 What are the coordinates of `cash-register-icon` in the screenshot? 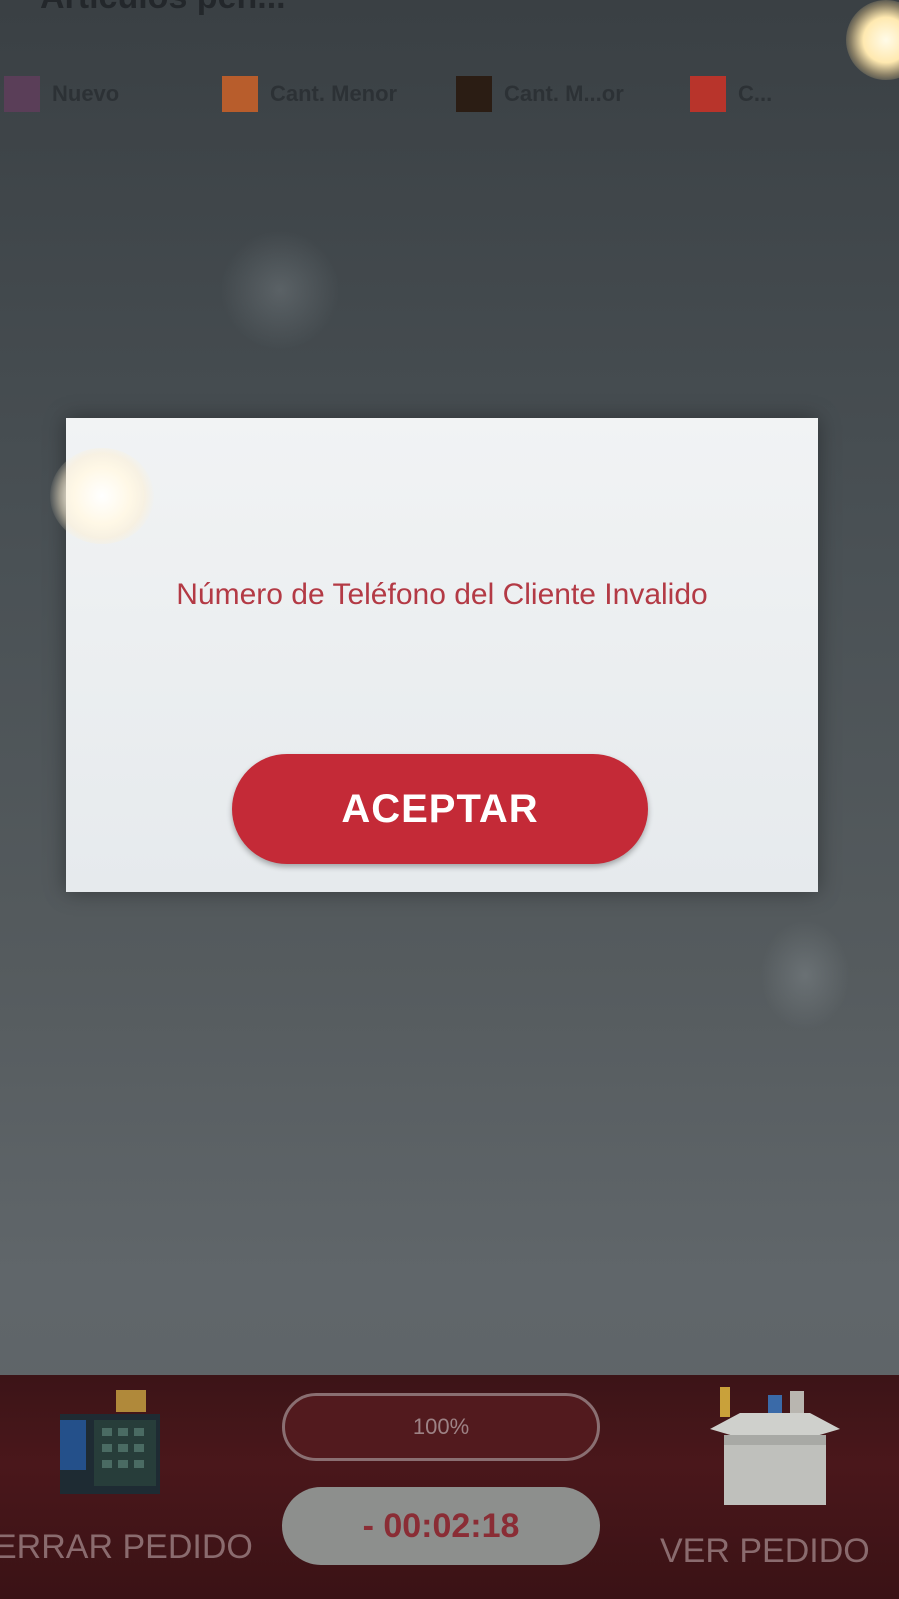 It's located at (110, 1442).